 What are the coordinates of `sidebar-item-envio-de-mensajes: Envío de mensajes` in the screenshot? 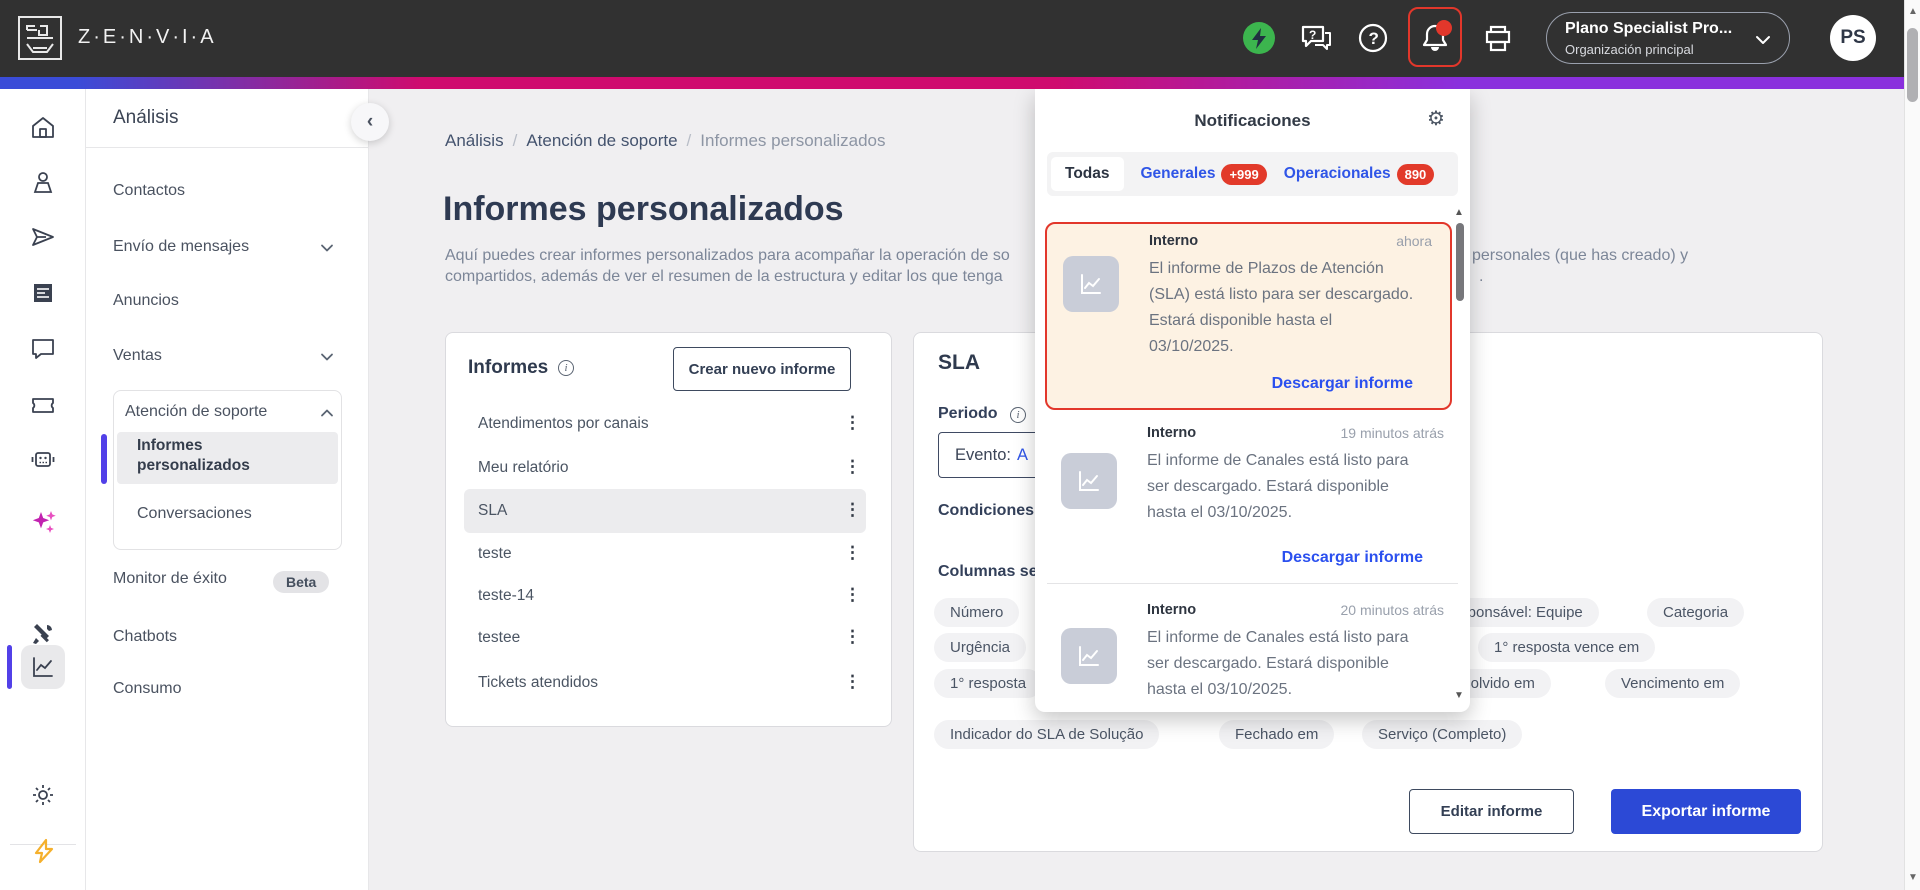 It's located at (181, 247).